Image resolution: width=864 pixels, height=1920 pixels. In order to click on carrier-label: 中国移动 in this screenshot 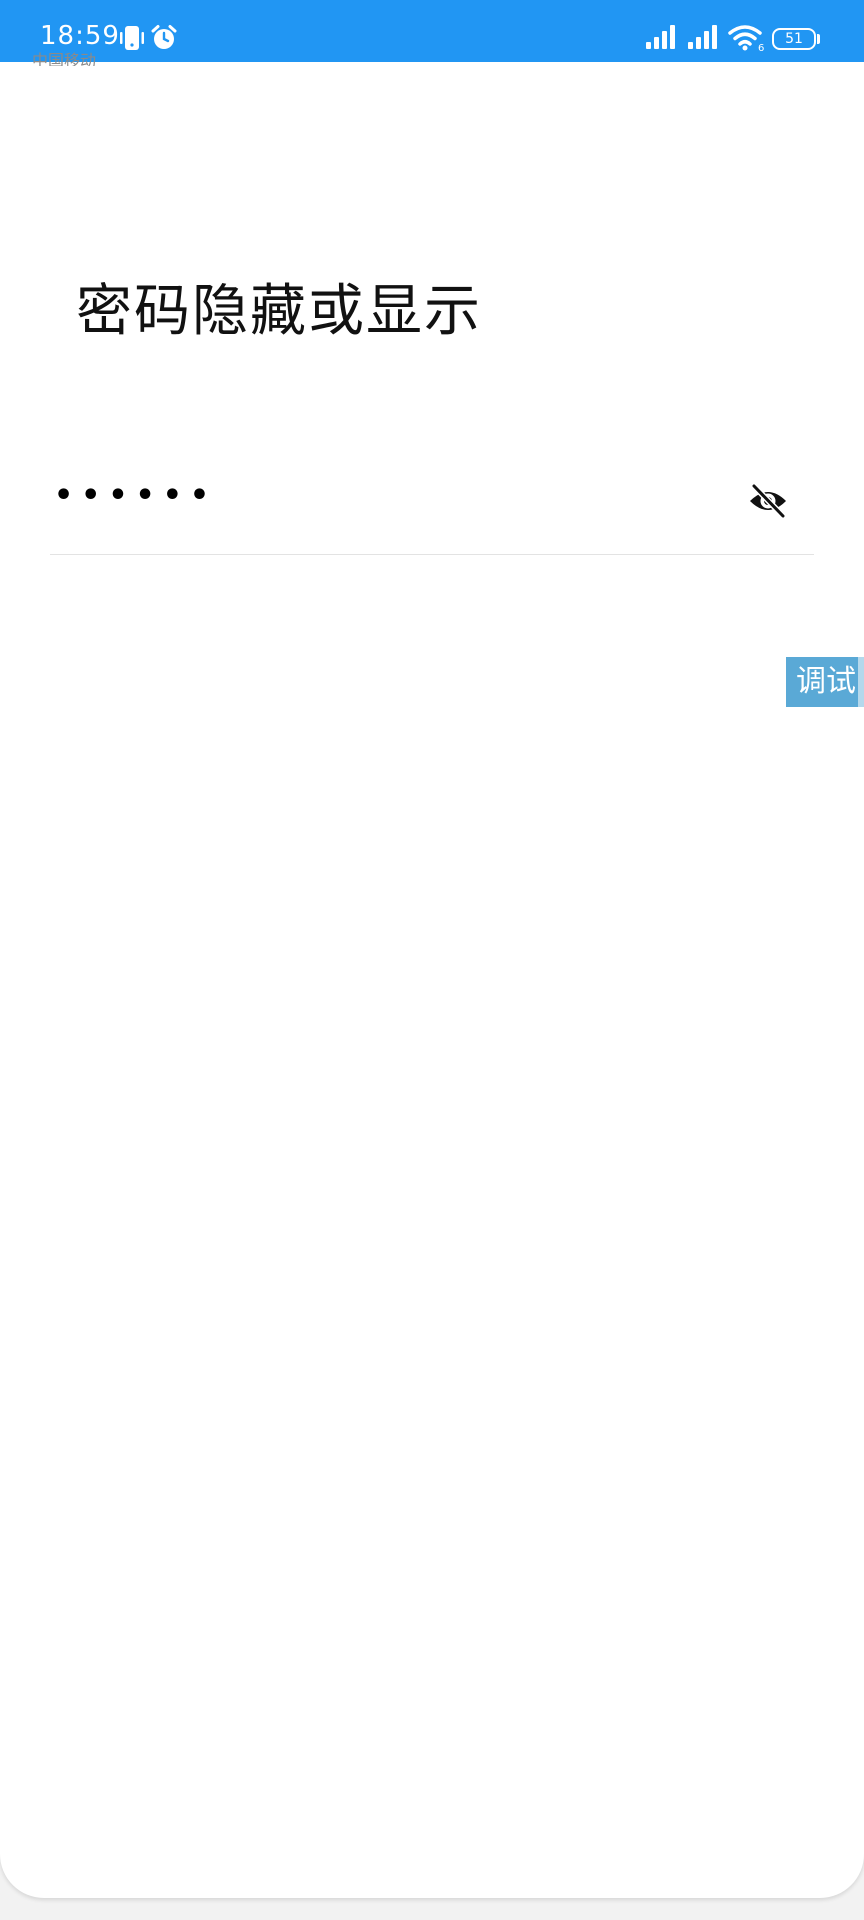, I will do `click(64, 59)`.